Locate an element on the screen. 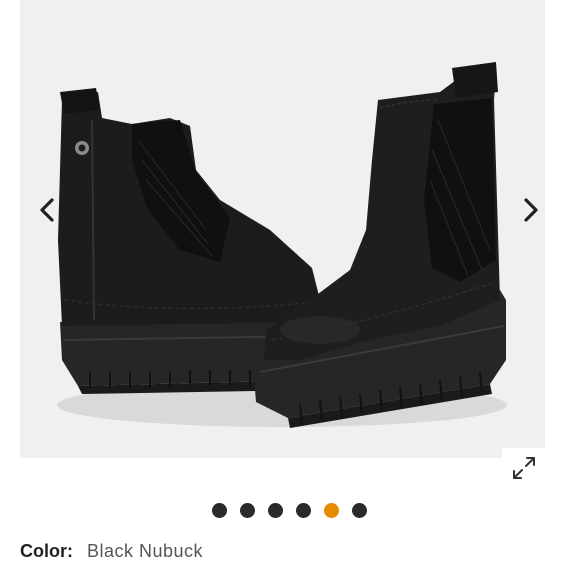  previous-image-button is located at coordinates (47, 210).